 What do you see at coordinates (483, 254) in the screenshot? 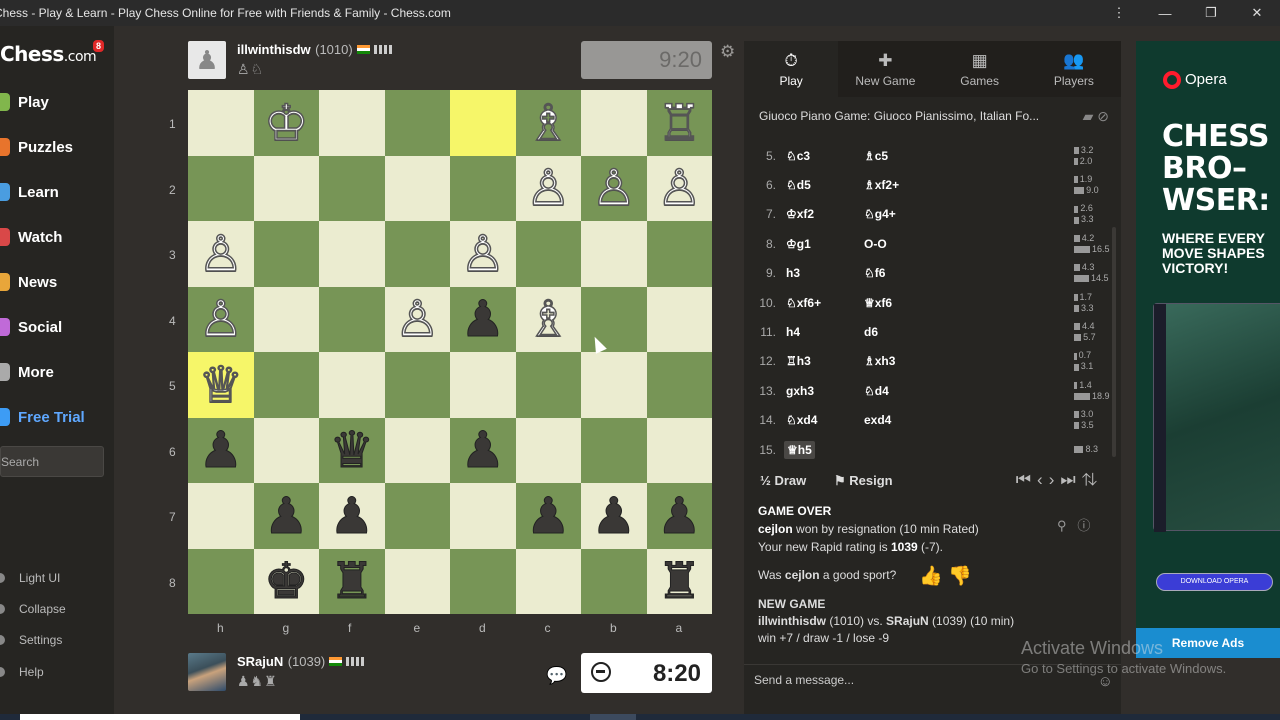
I see `square-d3: ♙` at bounding box center [483, 254].